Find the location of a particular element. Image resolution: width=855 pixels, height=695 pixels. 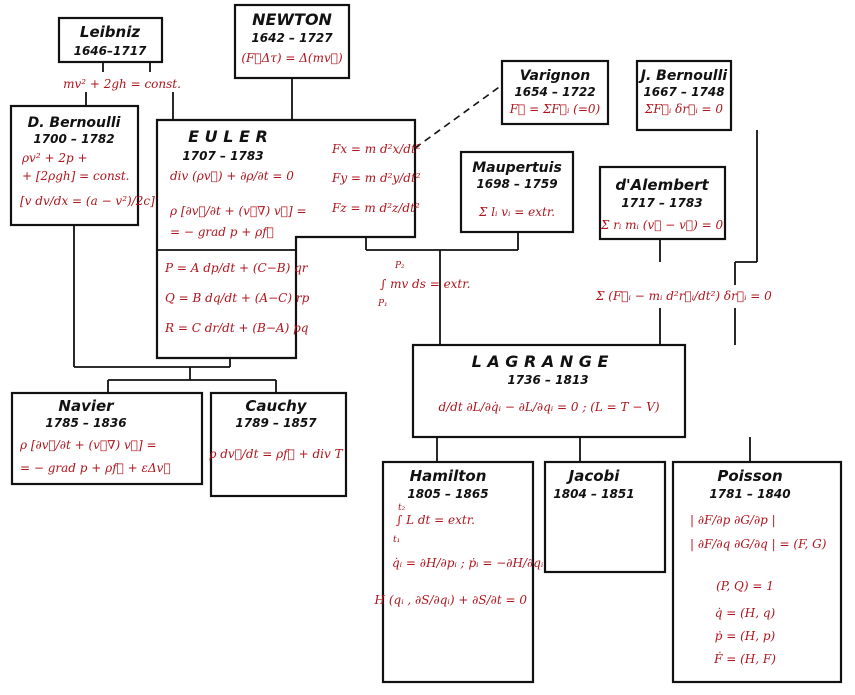

navier-name: Navier is located at coordinates (86, 406).